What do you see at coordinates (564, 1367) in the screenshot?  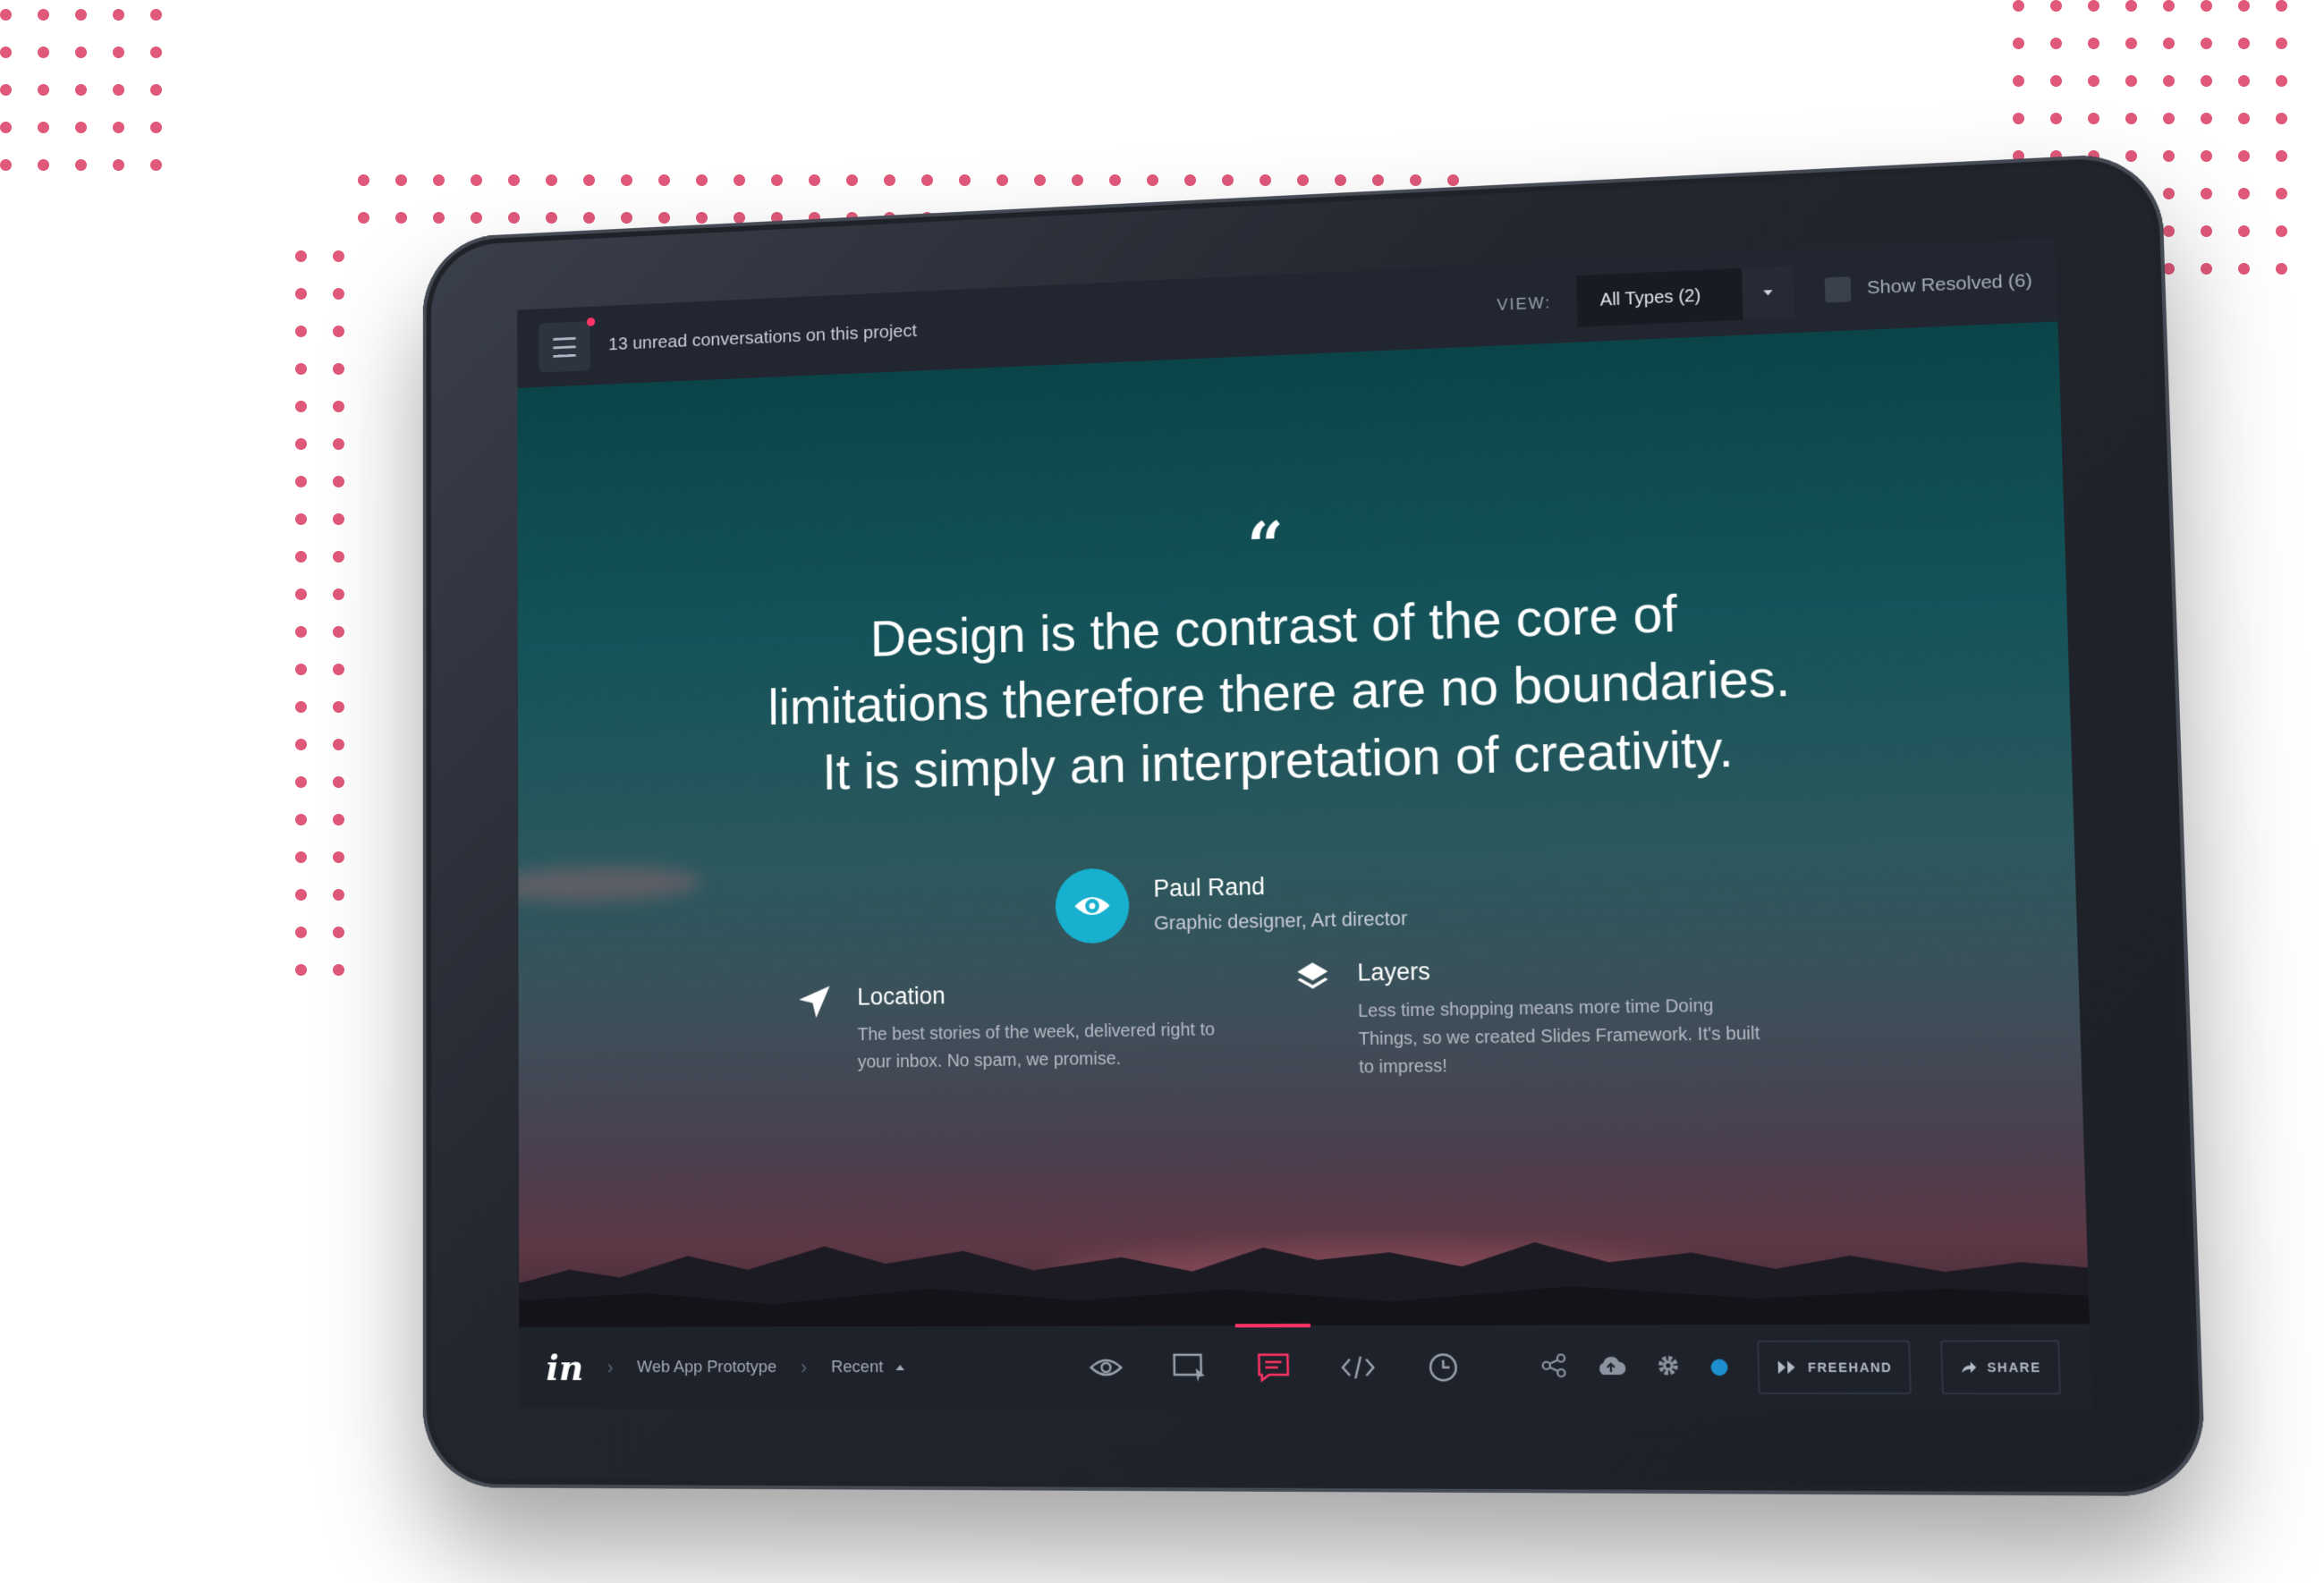 I see `invision-logo: in` at bounding box center [564, 1367].